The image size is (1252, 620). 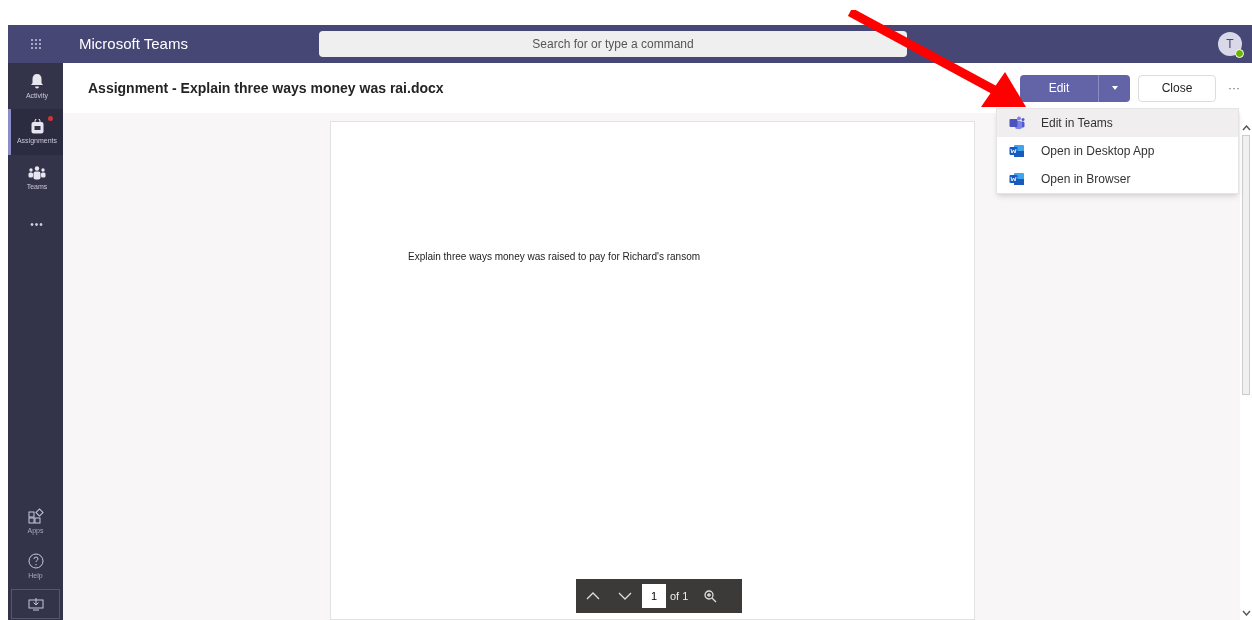 I want to click on menu-item: Open in Browser, so click(x=1117, y=179).